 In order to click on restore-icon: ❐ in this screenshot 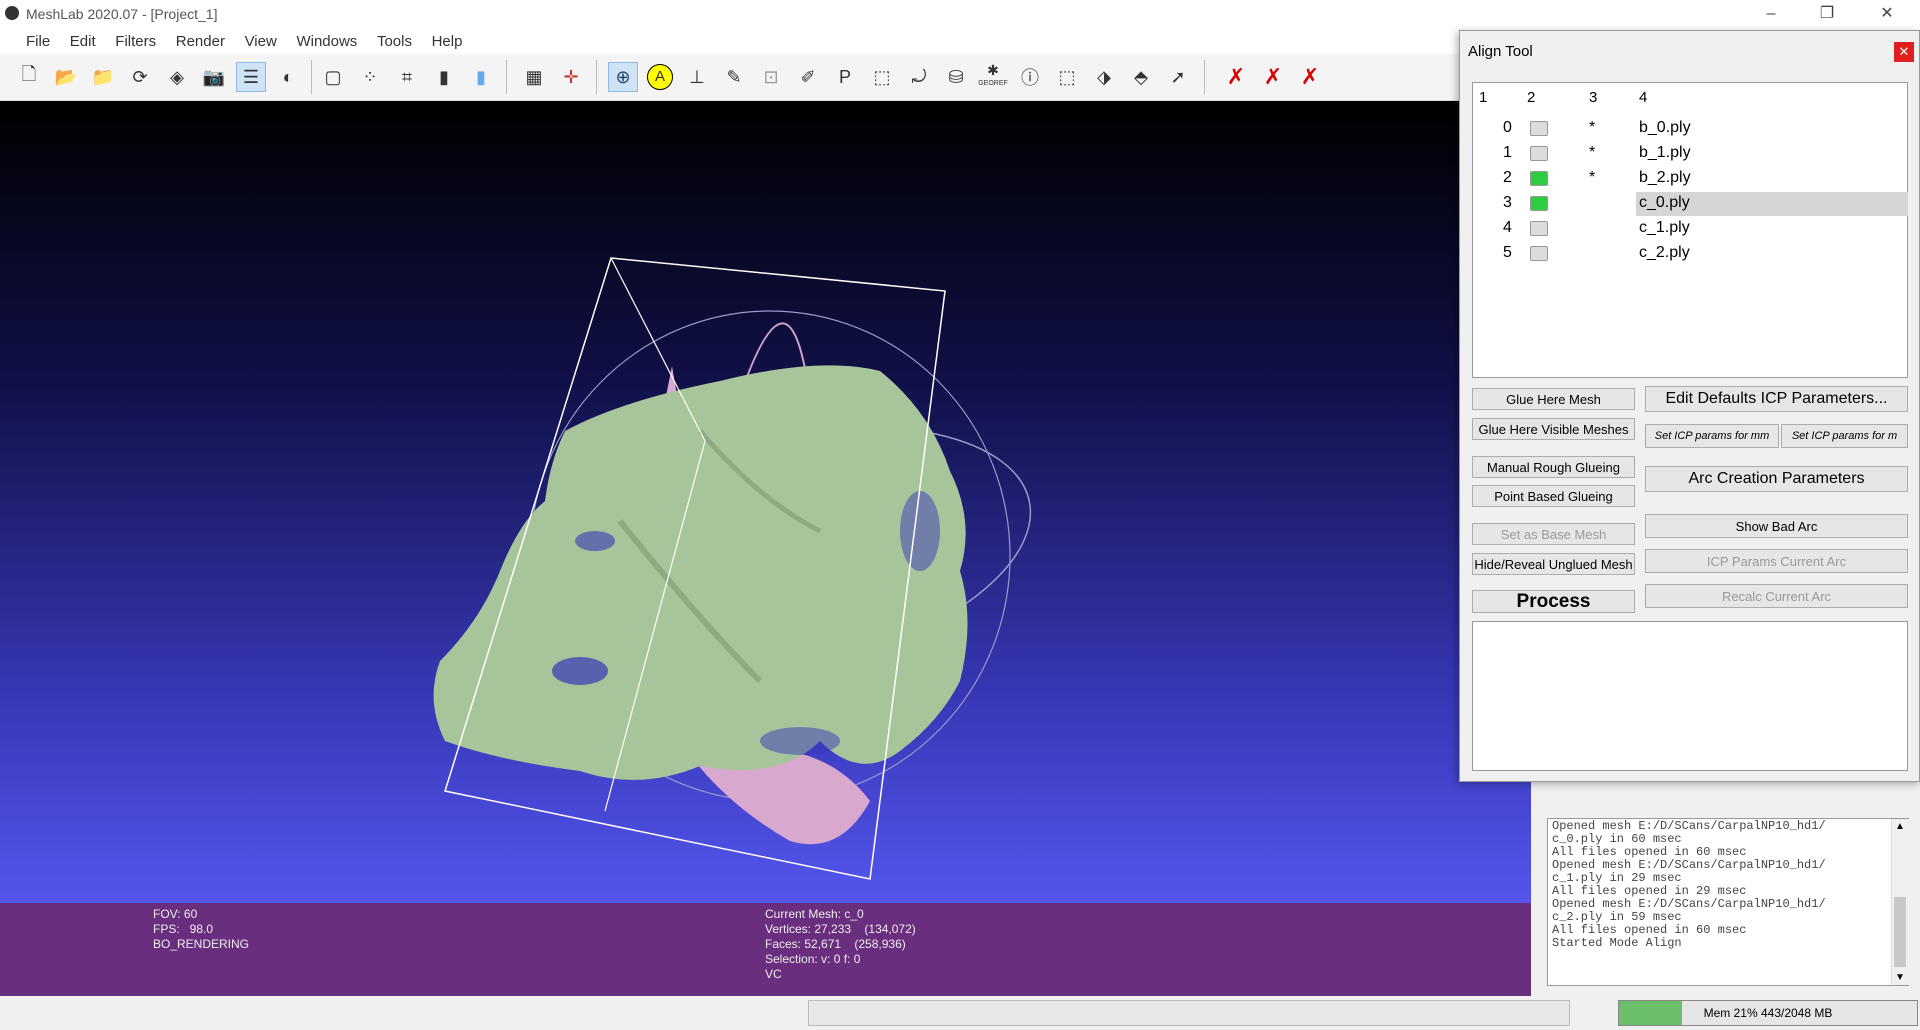, I will do `click(1827, 14)`.